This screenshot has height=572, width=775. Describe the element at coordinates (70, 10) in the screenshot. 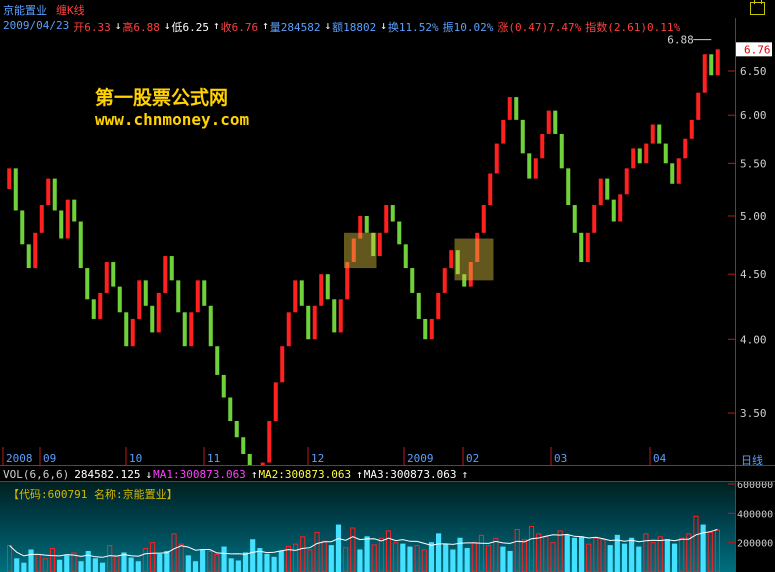

I see `chart-mode-tab: 缠K线` at that location.